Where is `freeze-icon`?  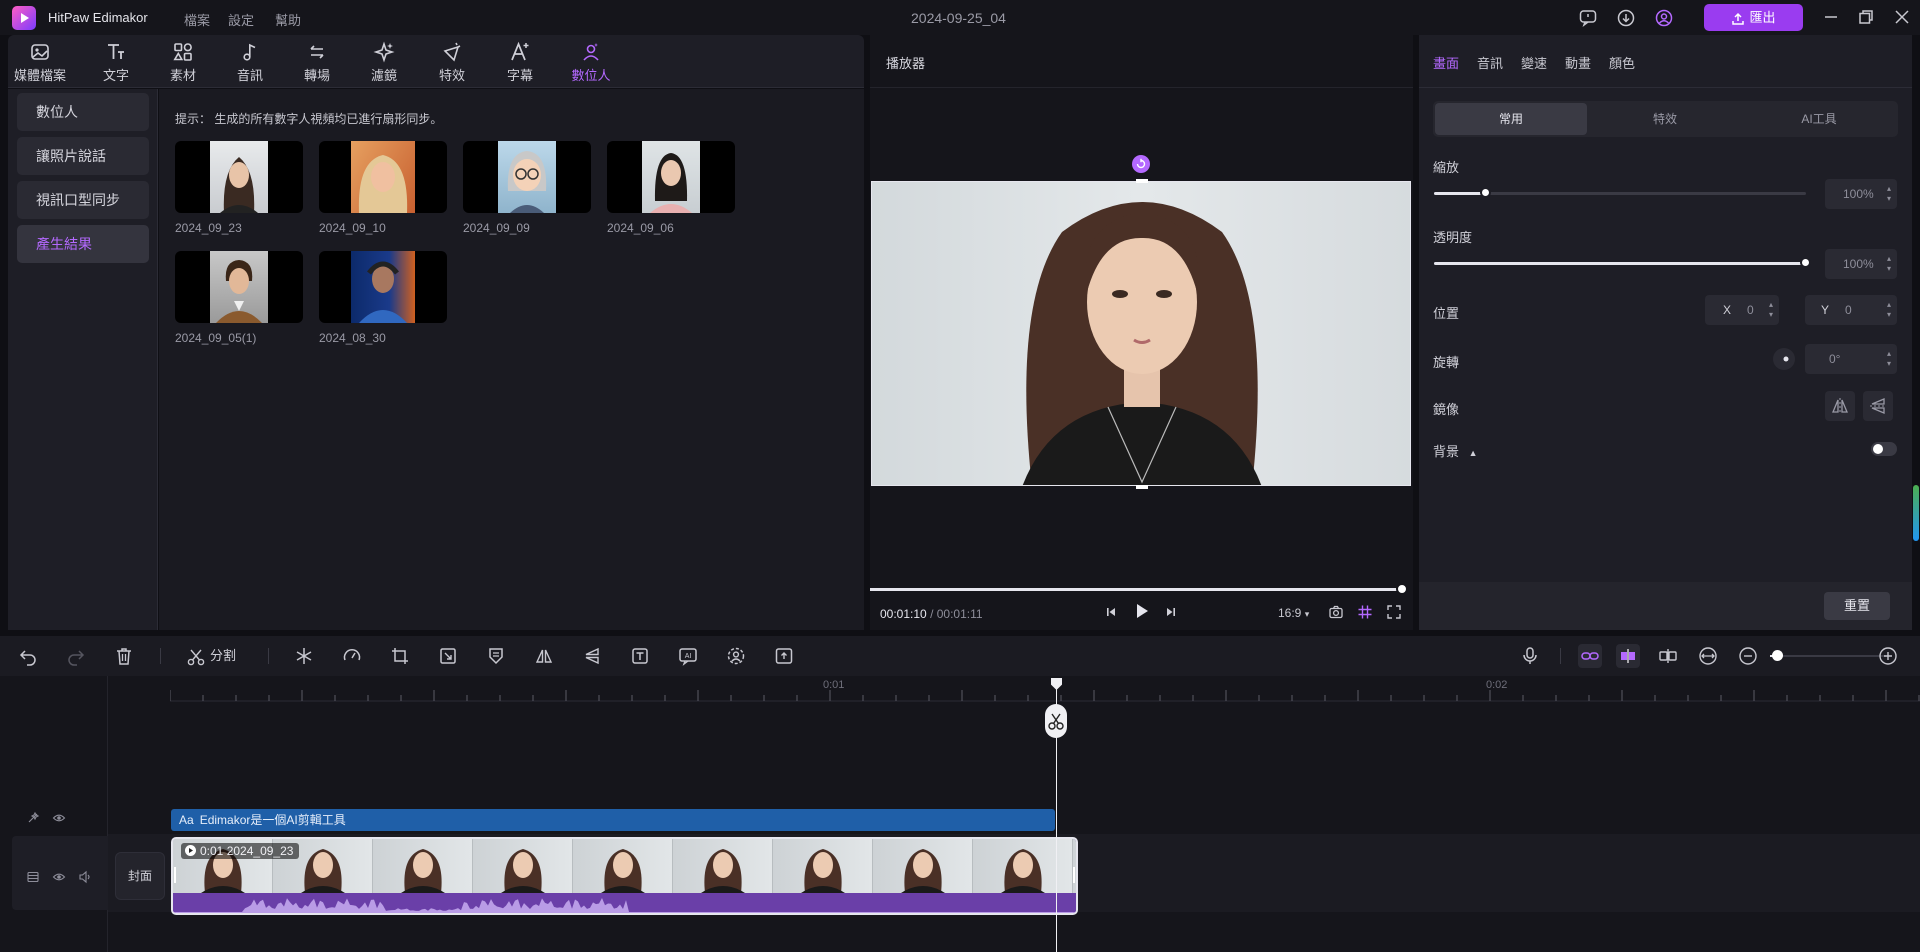
freeze-icon is located at coordinates (304, 656).